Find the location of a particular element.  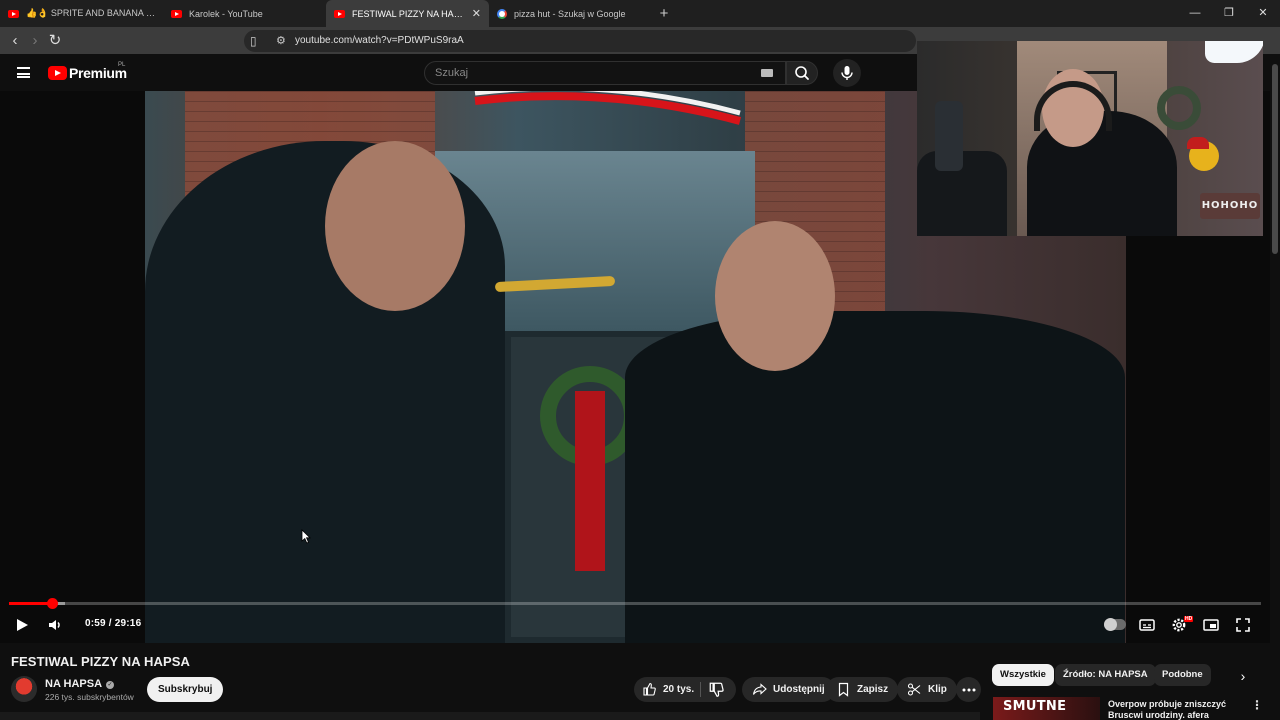

webcam-wreath is located at coordinates (1179, 108).